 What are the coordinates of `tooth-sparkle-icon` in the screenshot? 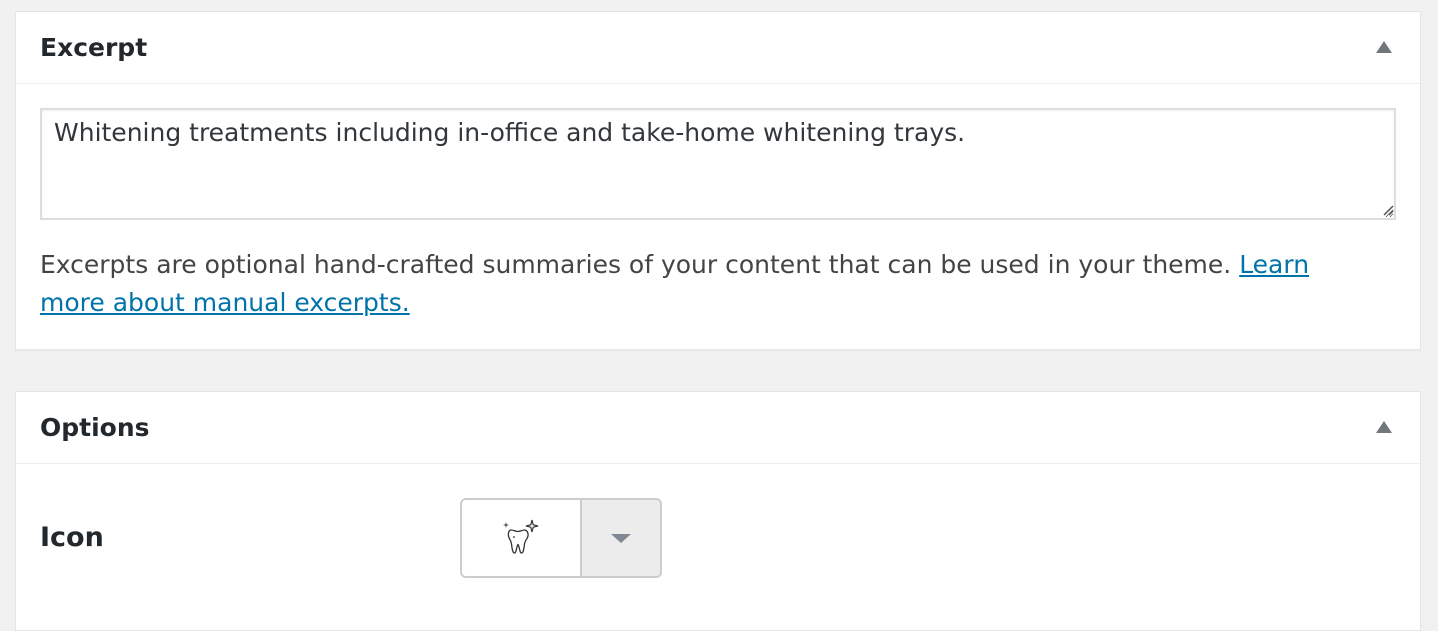 It's located at (521, 536).